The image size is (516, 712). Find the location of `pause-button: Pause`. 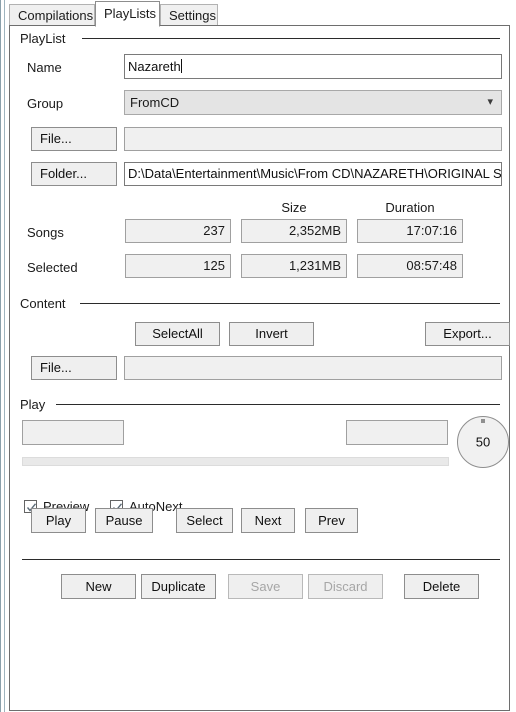

pause-button: Pause is located at coordinates (124, 520).